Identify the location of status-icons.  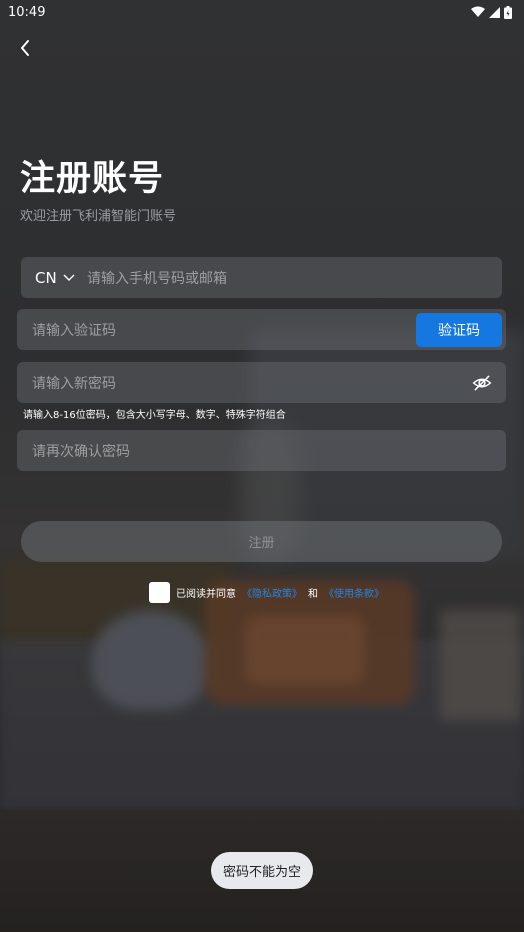
(491, 12).